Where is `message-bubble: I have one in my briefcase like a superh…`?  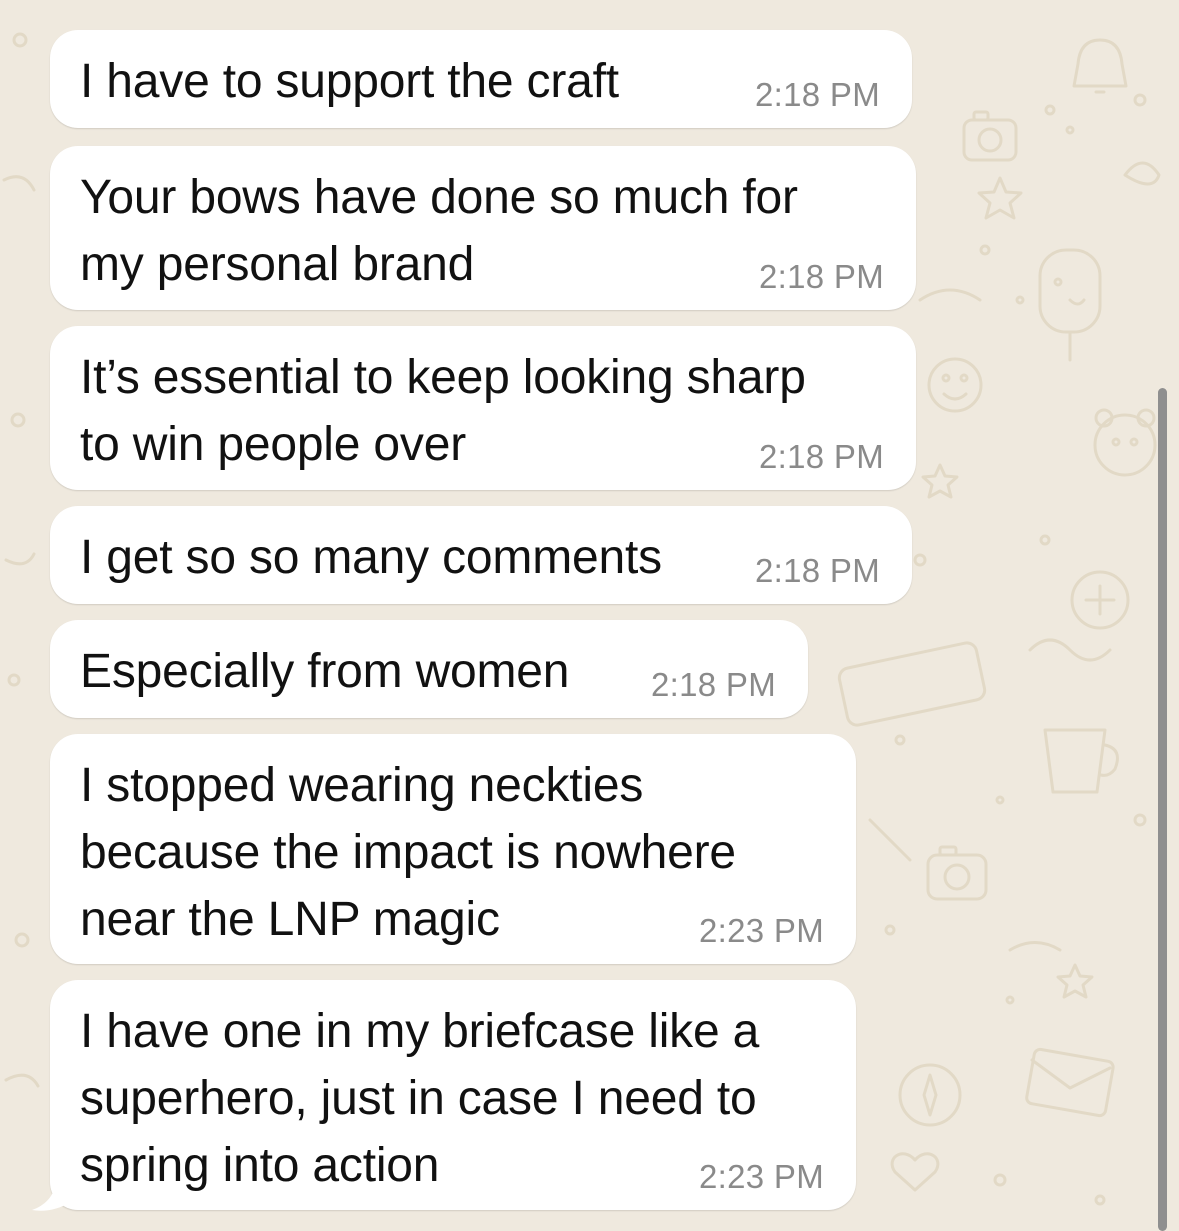 message-bubble: I have one in my briefcase like a superh… is located at coordinates (453, 1095).